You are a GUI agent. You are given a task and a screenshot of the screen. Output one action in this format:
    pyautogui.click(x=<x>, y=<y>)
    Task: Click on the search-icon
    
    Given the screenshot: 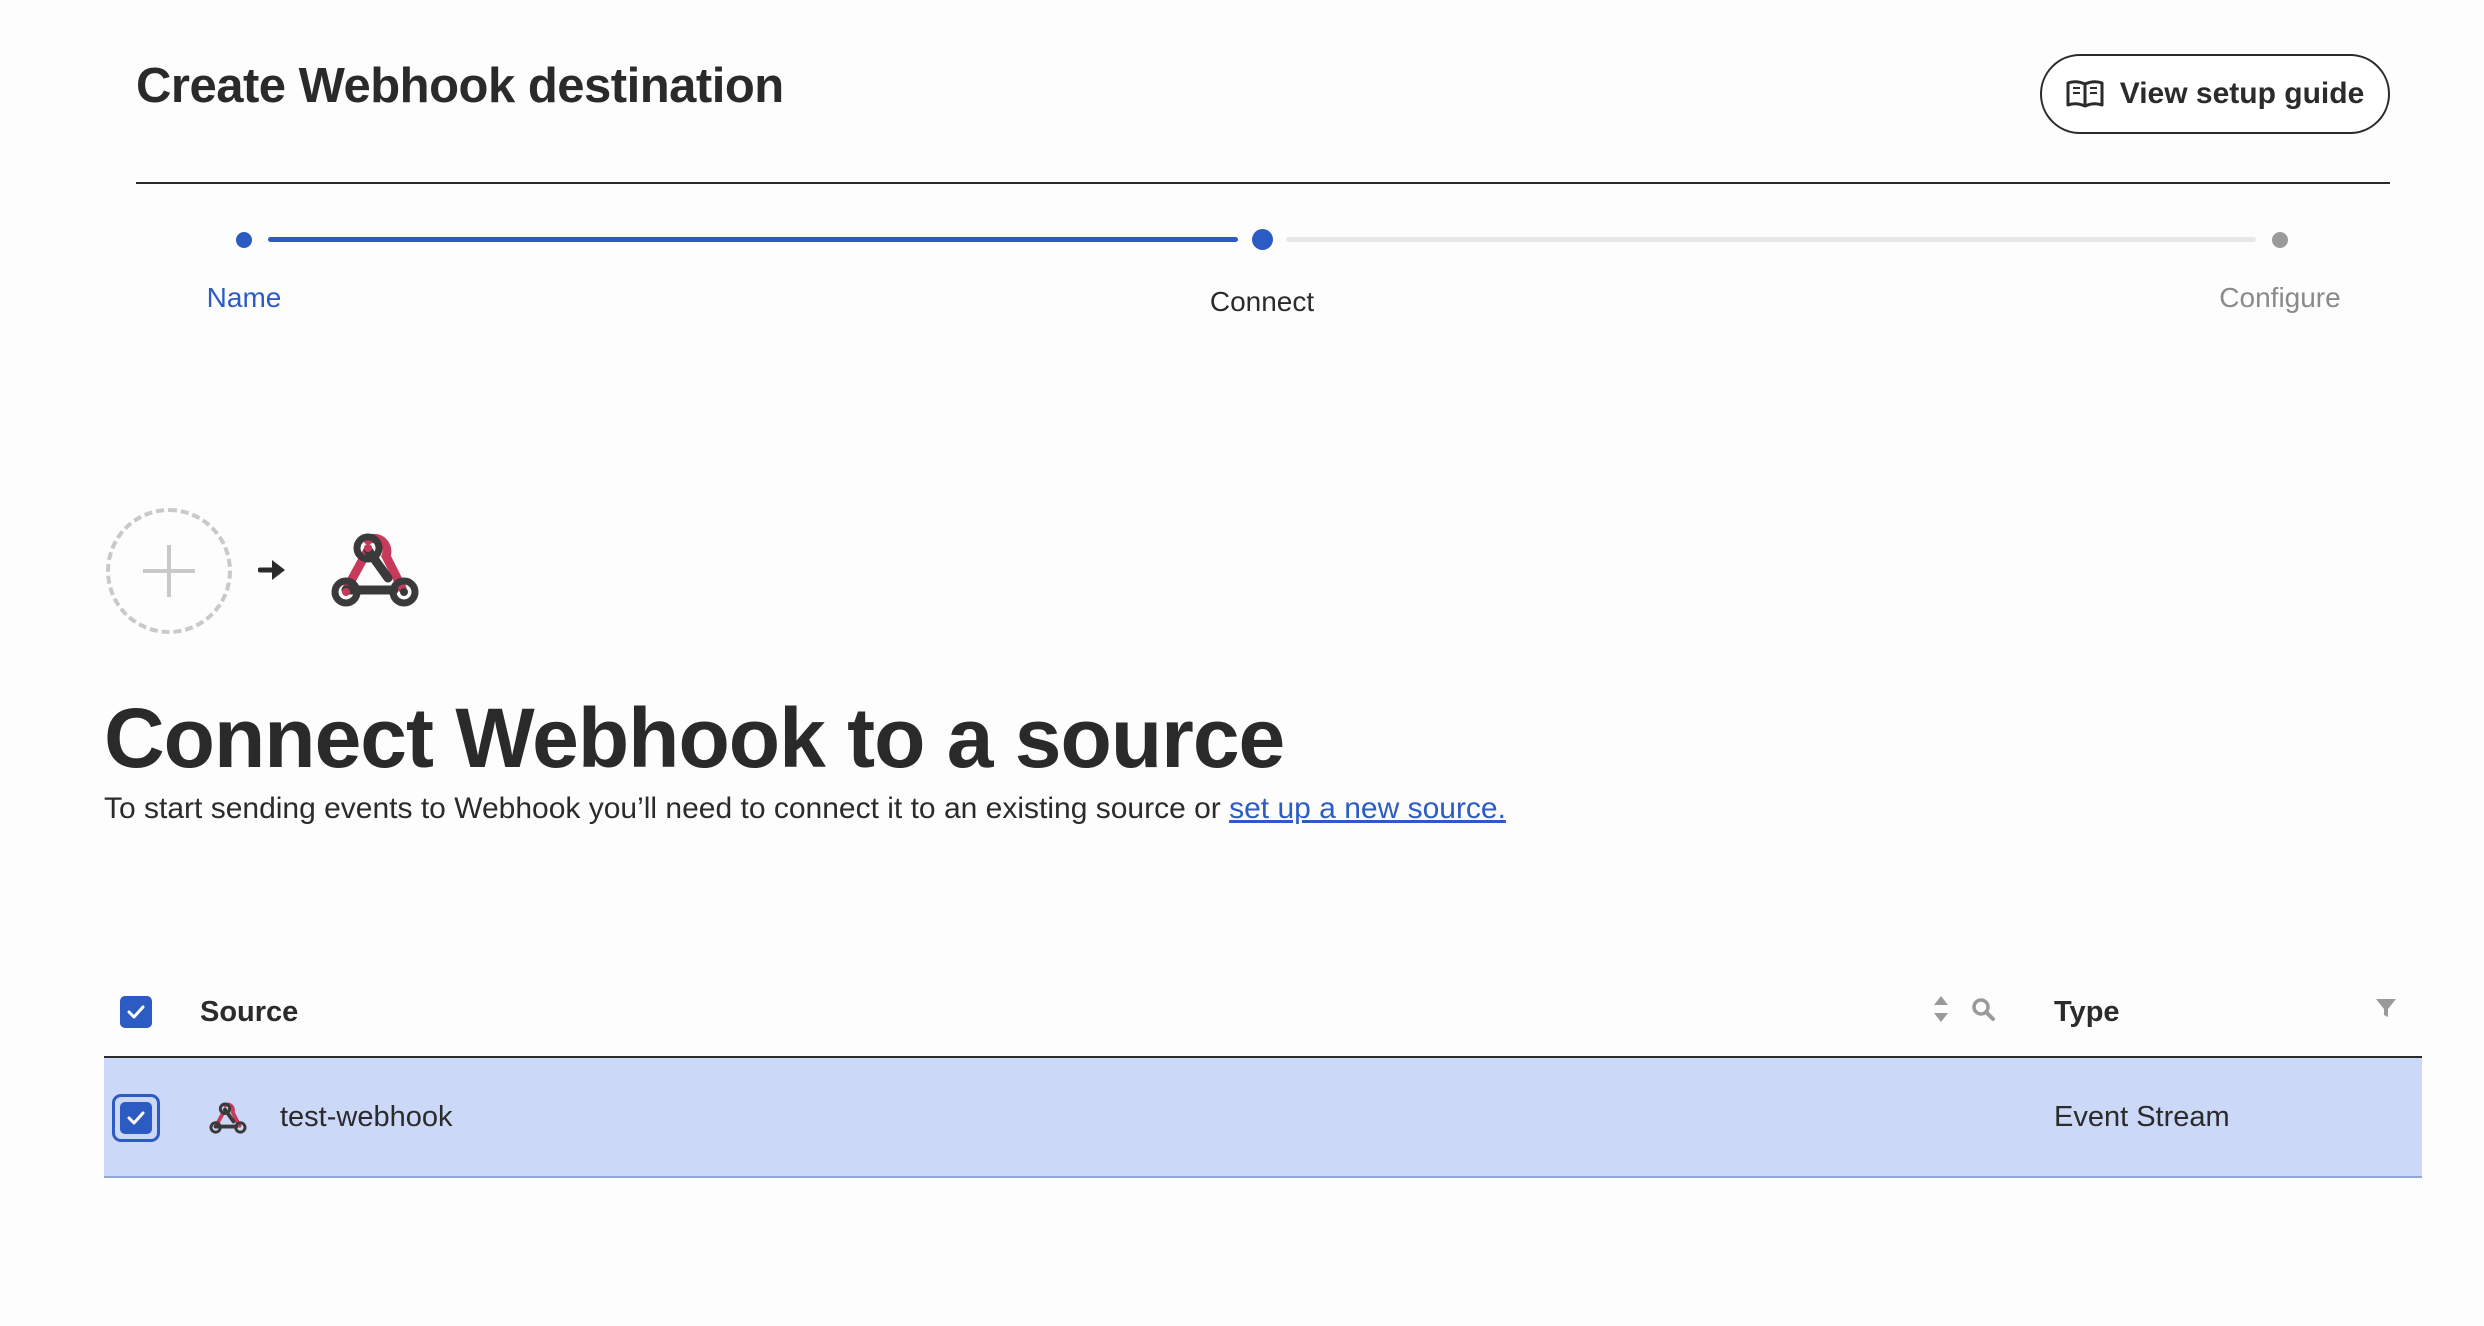 What is the action you would take?
    pyautogui.click(x=1983, y=1009)
    